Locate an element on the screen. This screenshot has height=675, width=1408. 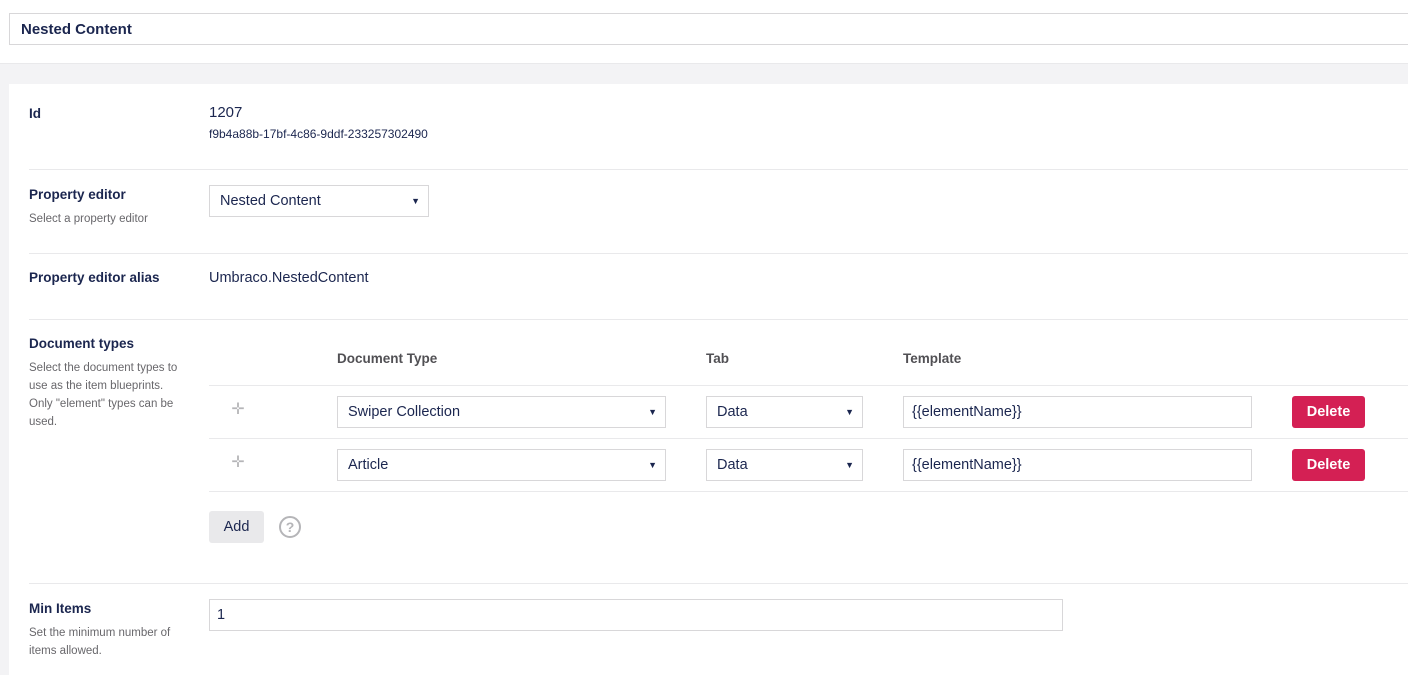
alias-label-group: Property editor alias is located at coordinates (114, 278).